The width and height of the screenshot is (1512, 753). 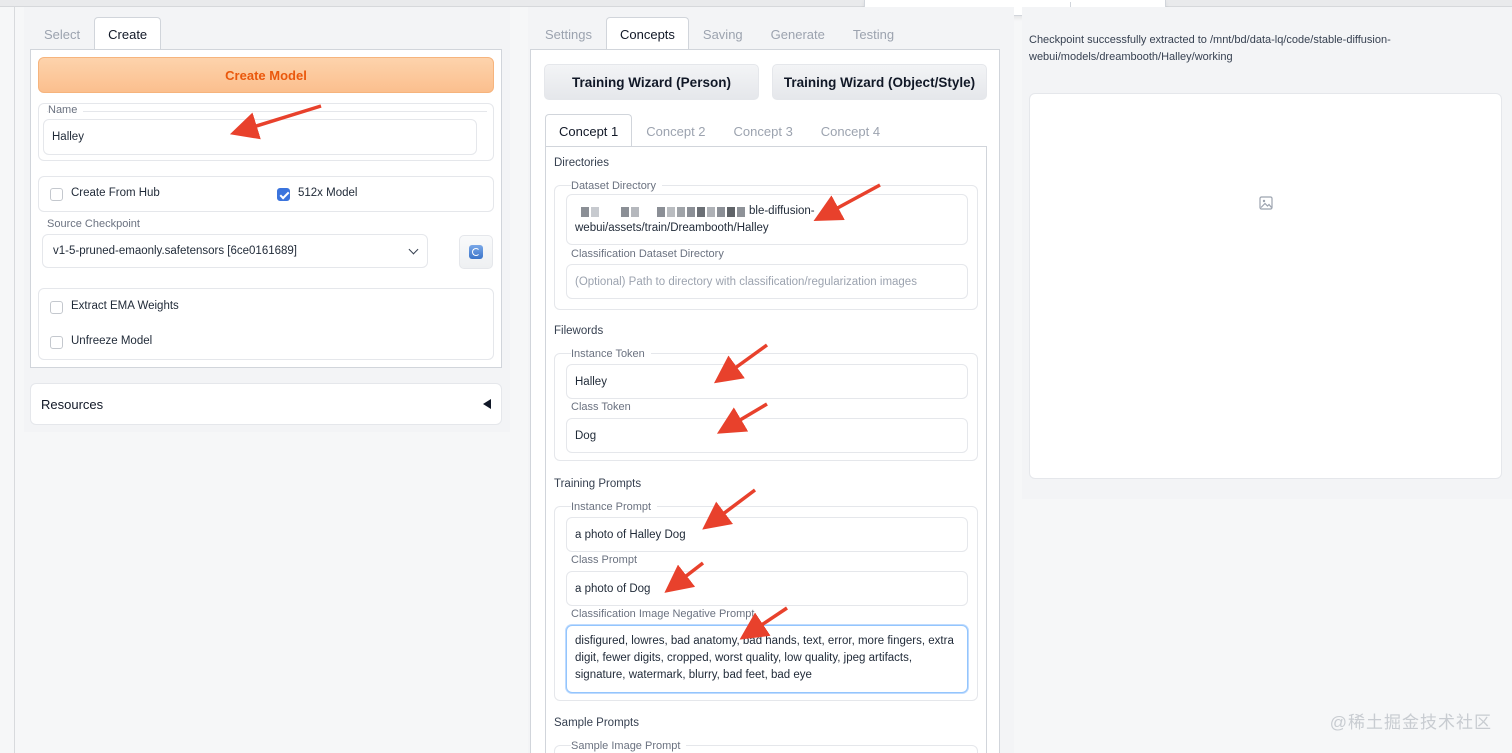 What do you see at coordinates (275, 122) in the screenshot?
I see `arrow-name` at bounding box center [275, 122].